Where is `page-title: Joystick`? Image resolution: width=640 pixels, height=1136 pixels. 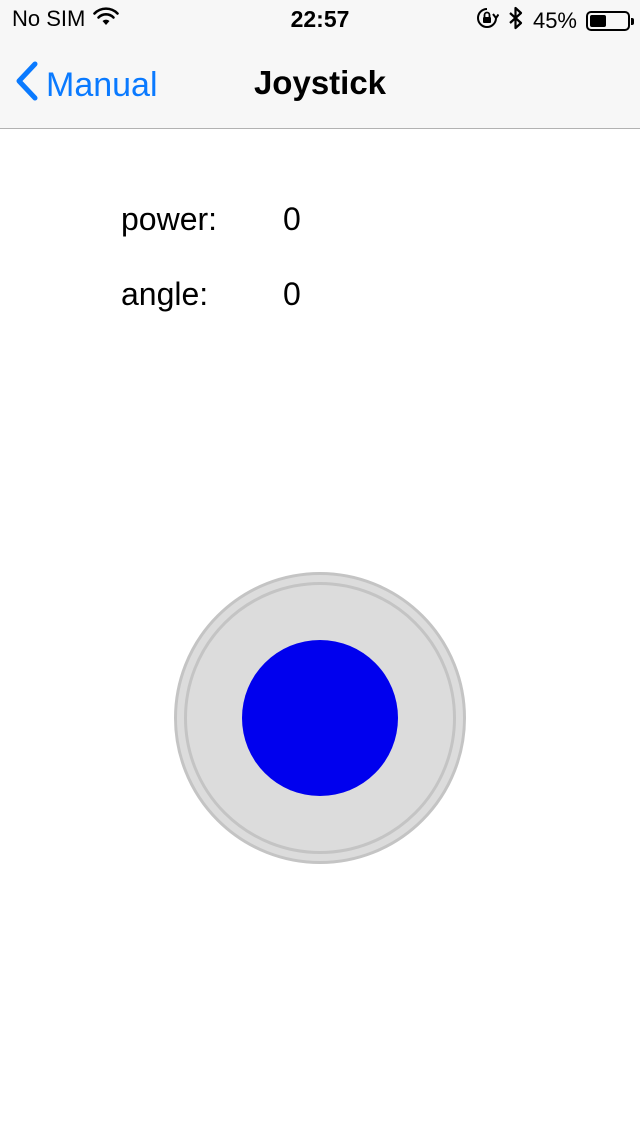
page-title: Joystick is located at coordinates (320, 82).